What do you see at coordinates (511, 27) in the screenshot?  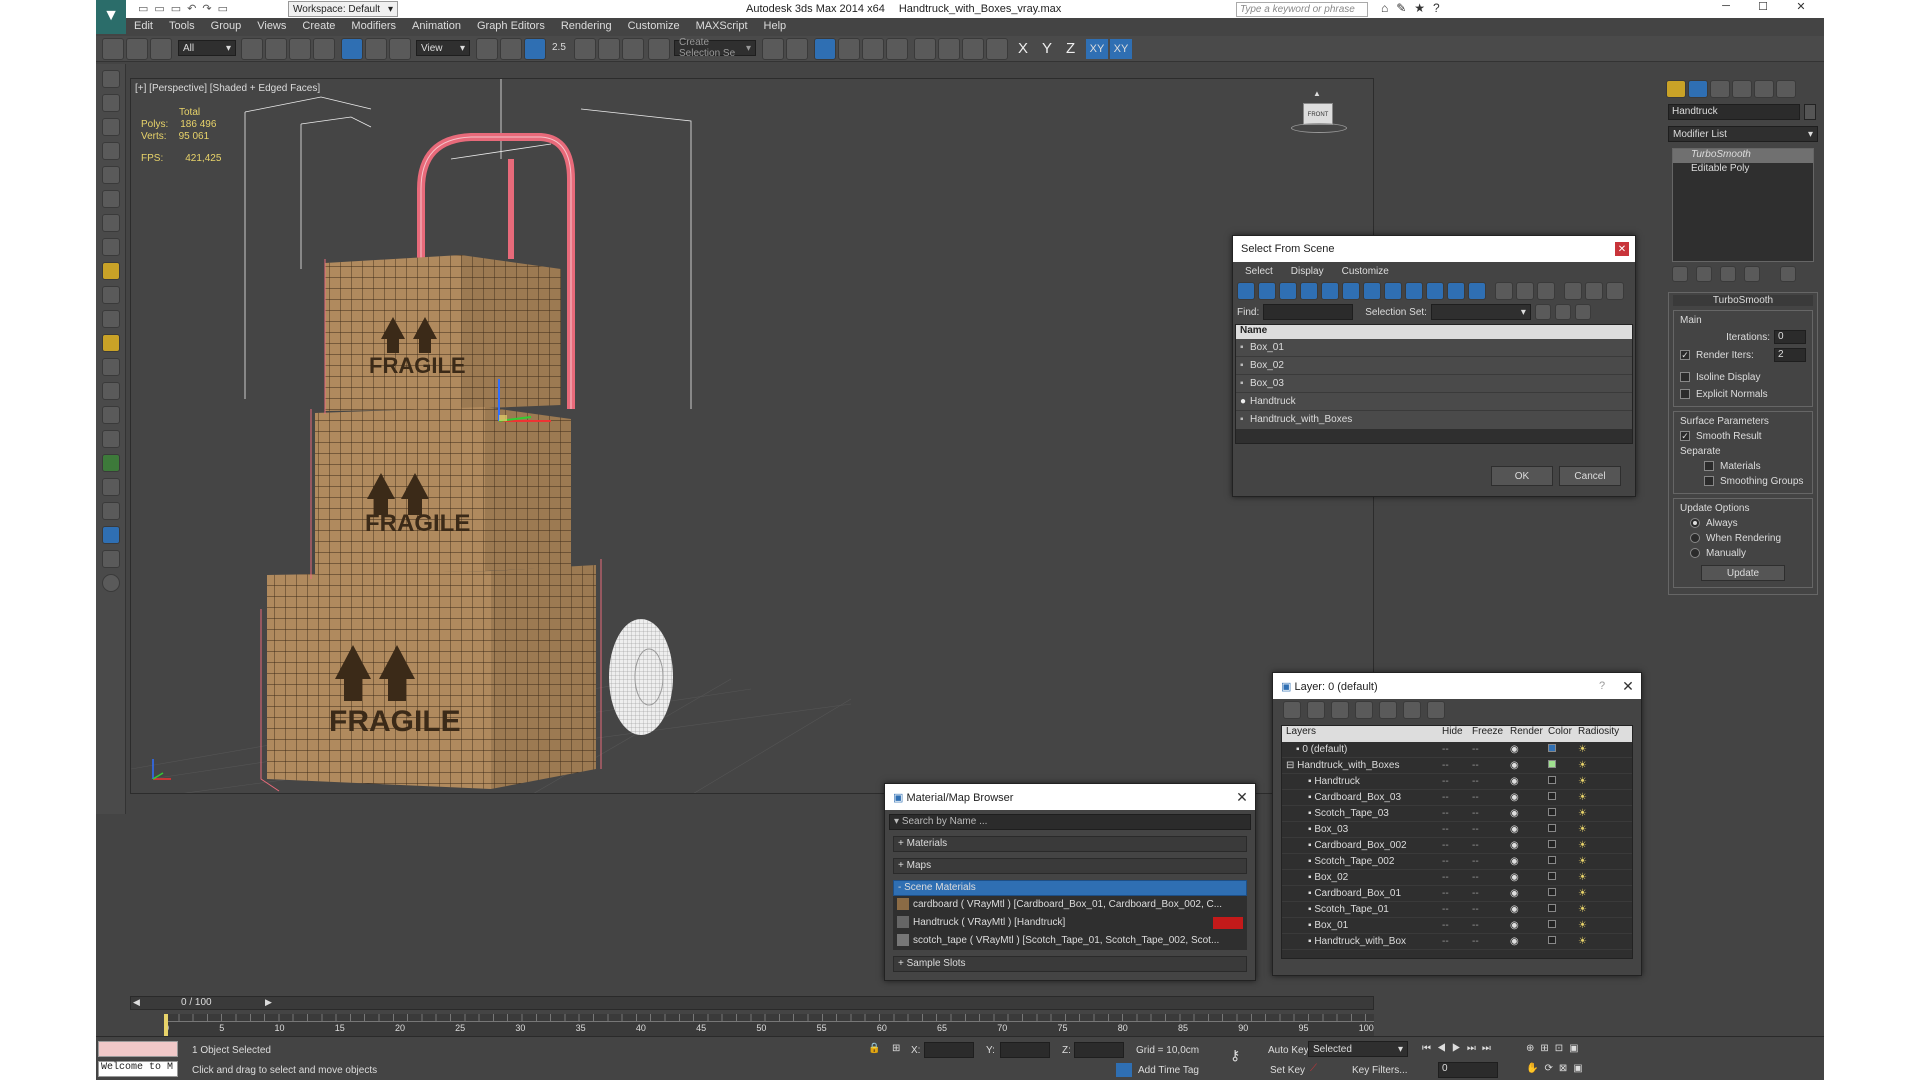 I see `menu-graph-editors: Graph Editors` at bounding box center [511, 27].